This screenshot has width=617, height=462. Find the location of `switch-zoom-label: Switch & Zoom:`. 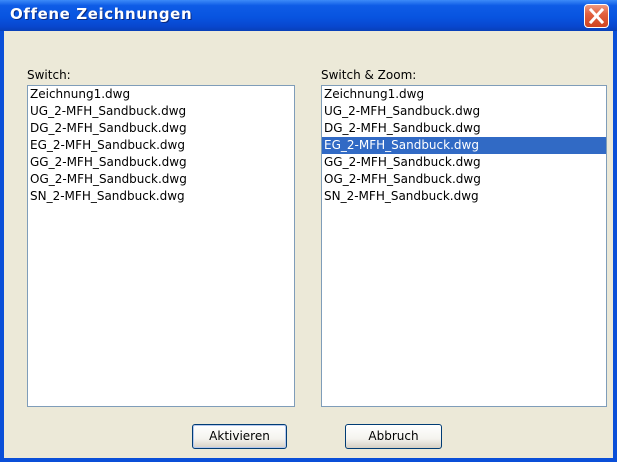

switch-zoom-label: Switch & Zoom: is located at coordinates (369, 75).